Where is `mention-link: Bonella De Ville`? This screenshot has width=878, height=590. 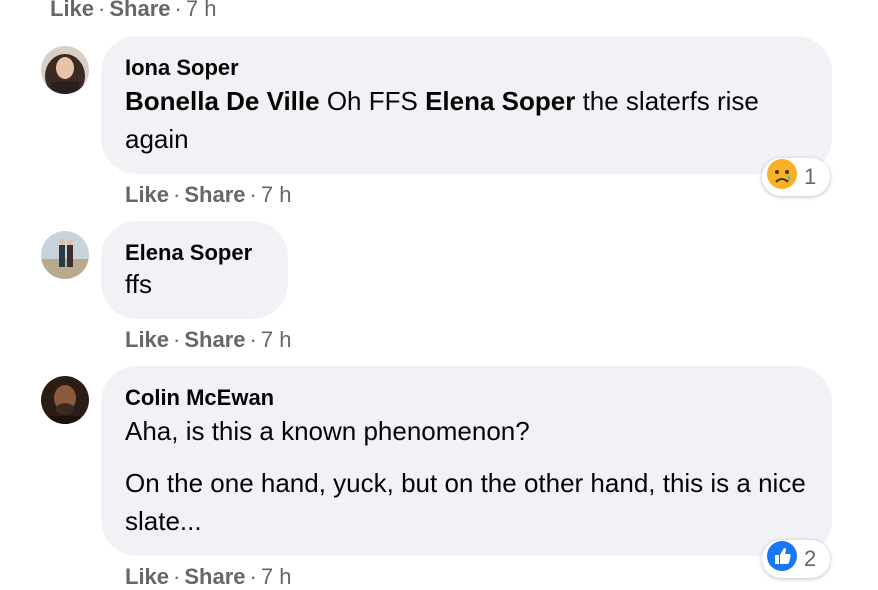
mention-link: Bonella De Ville is located at coordinates (222, 101).